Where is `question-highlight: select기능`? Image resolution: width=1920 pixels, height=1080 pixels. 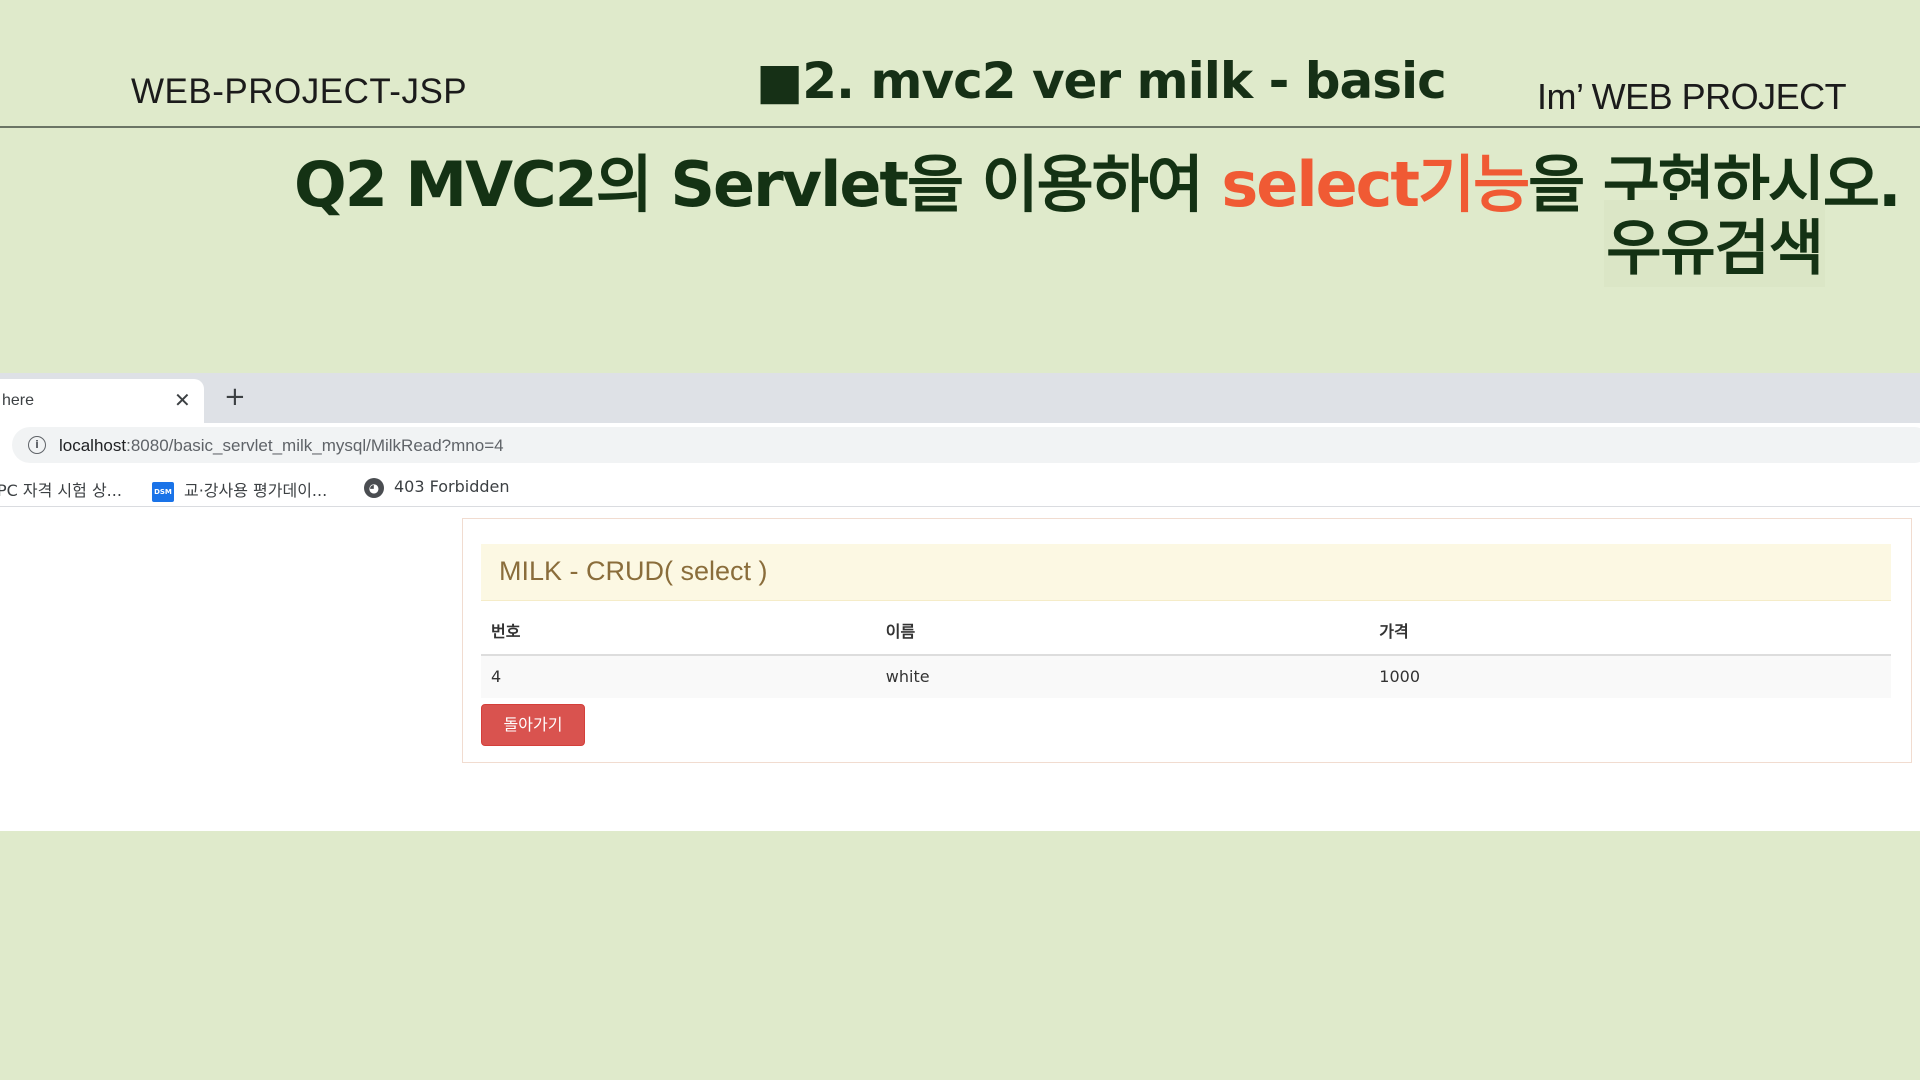 question-highlight: select기능 is located at coordinates (1375, 184).